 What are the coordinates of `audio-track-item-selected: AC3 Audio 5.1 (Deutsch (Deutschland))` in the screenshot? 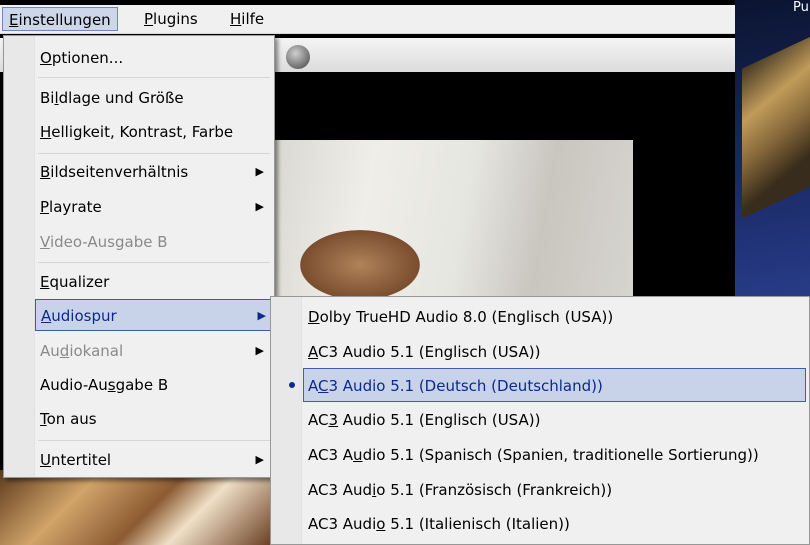 It's located at (554, 385).